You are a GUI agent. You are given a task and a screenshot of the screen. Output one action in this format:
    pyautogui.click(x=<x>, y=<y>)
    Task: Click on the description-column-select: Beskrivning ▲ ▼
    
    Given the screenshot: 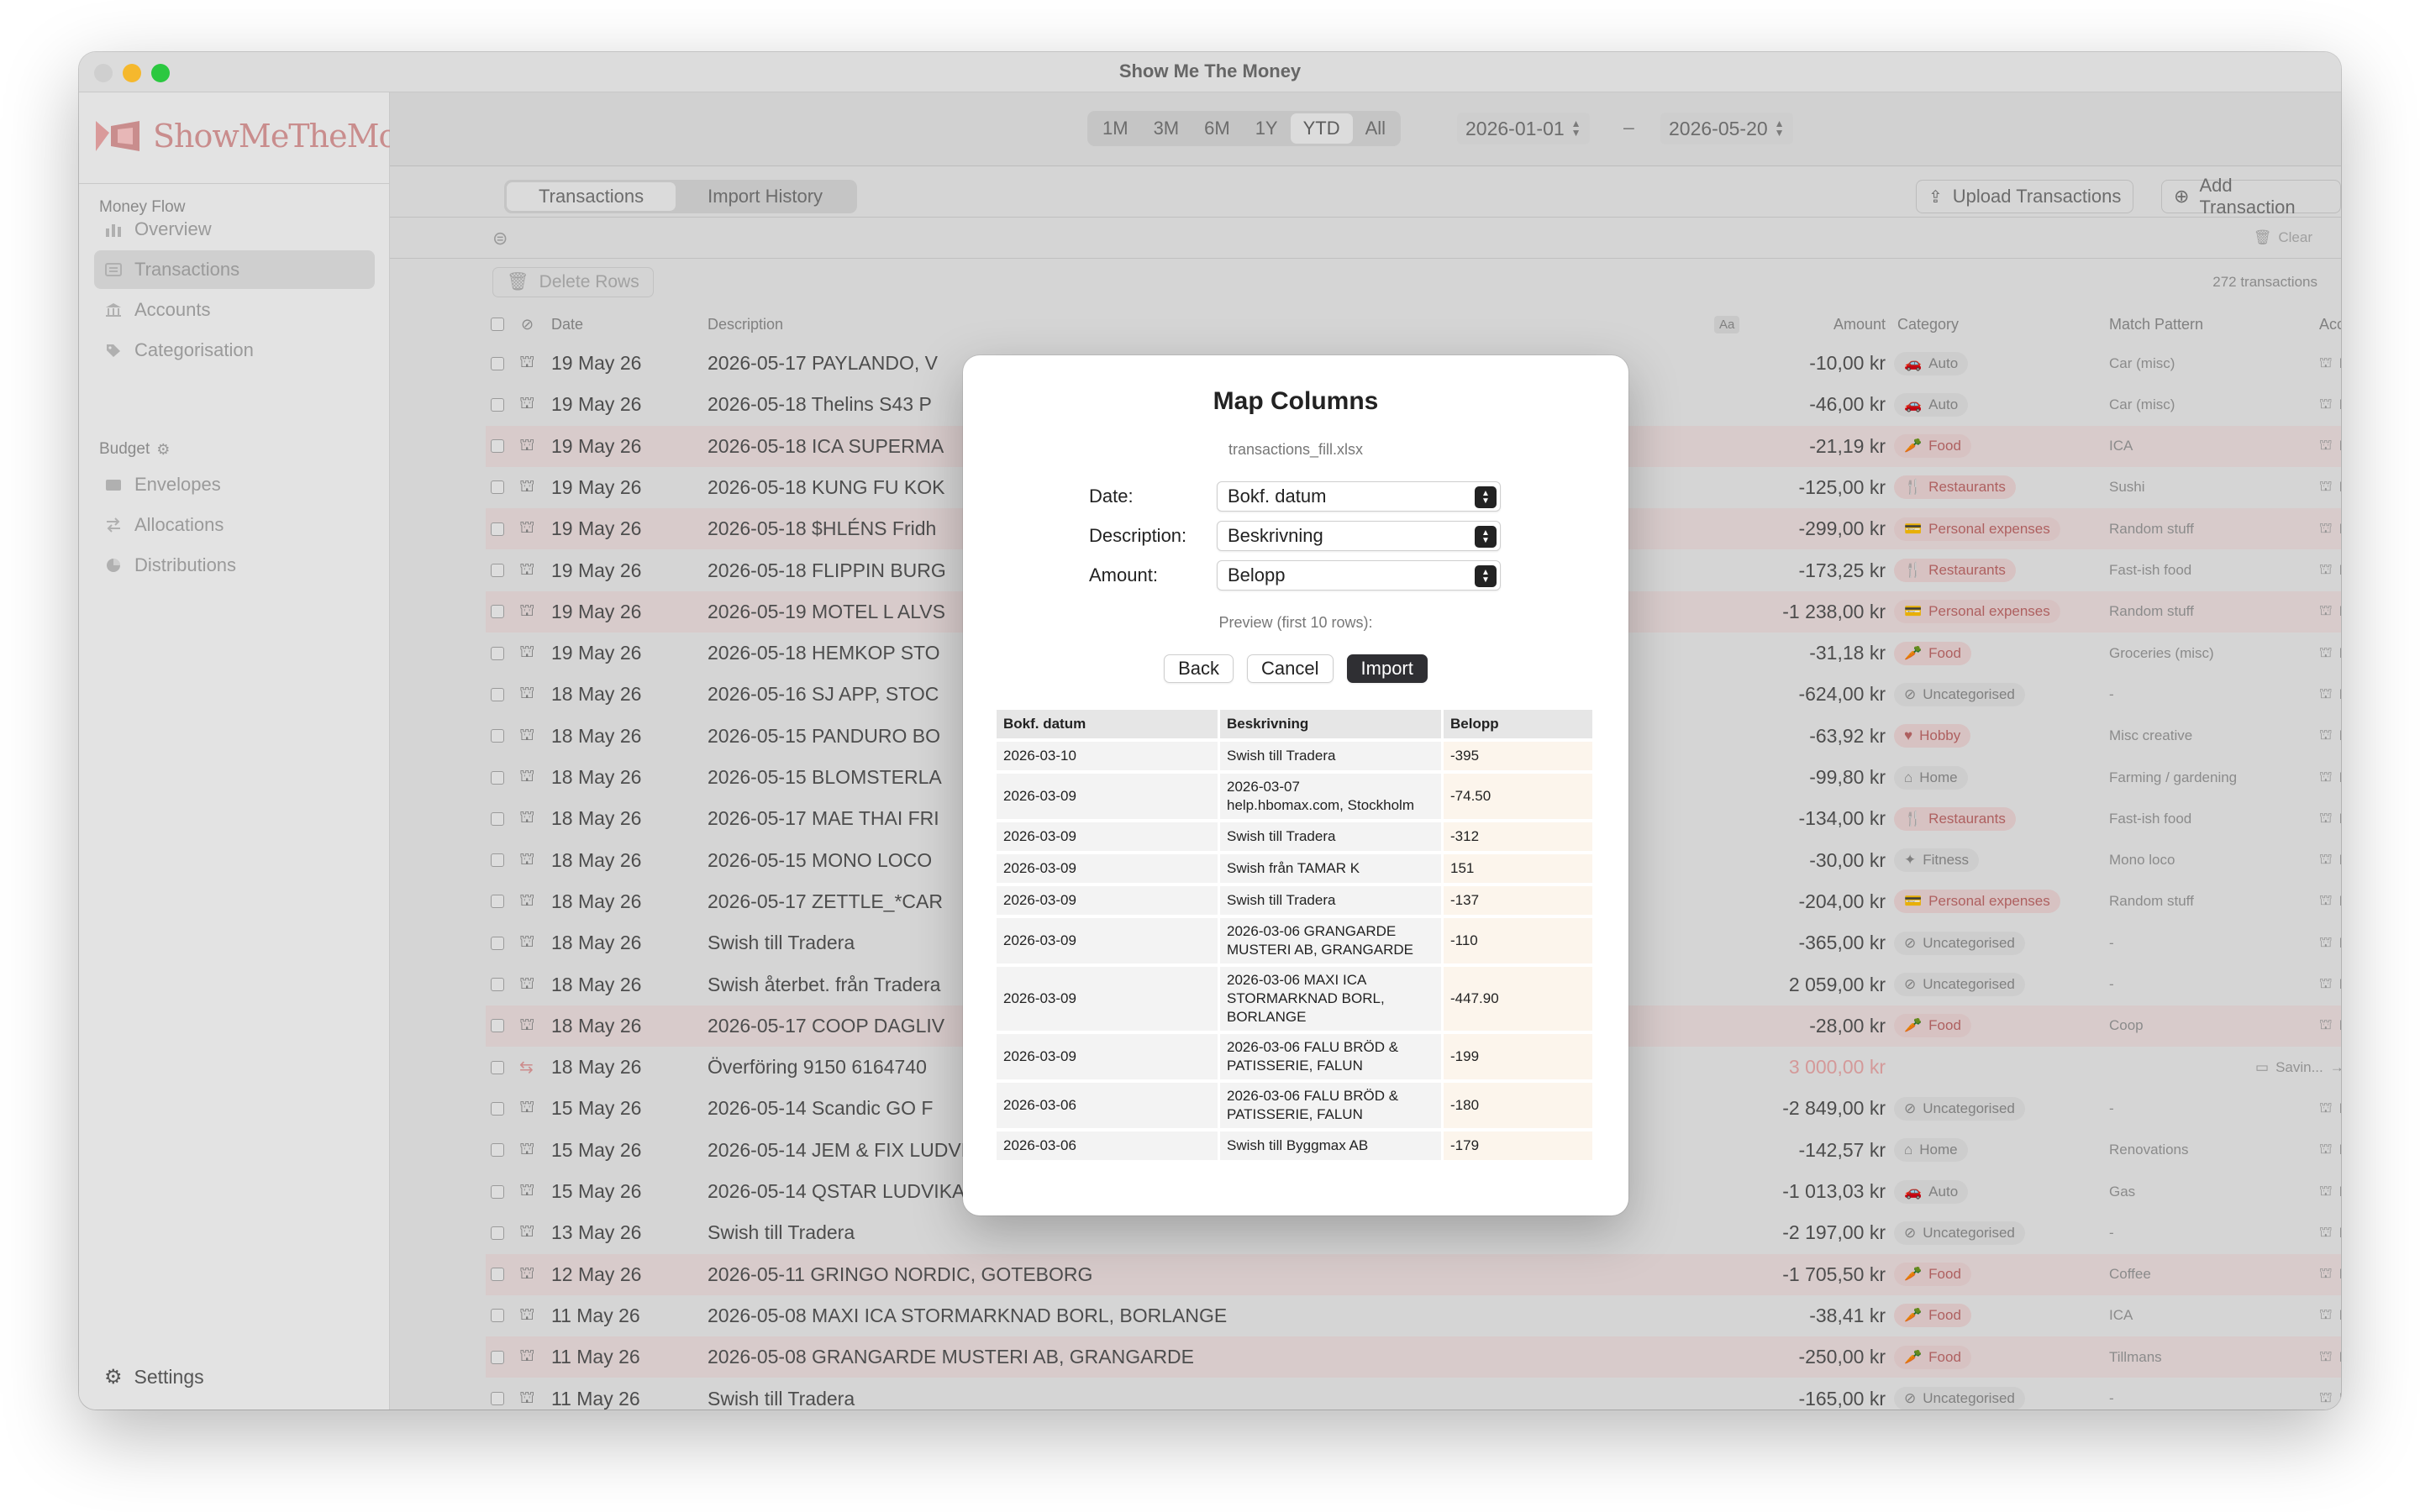 What is the action you would take?
    pyautogui.click(x=1359, y=536)
    